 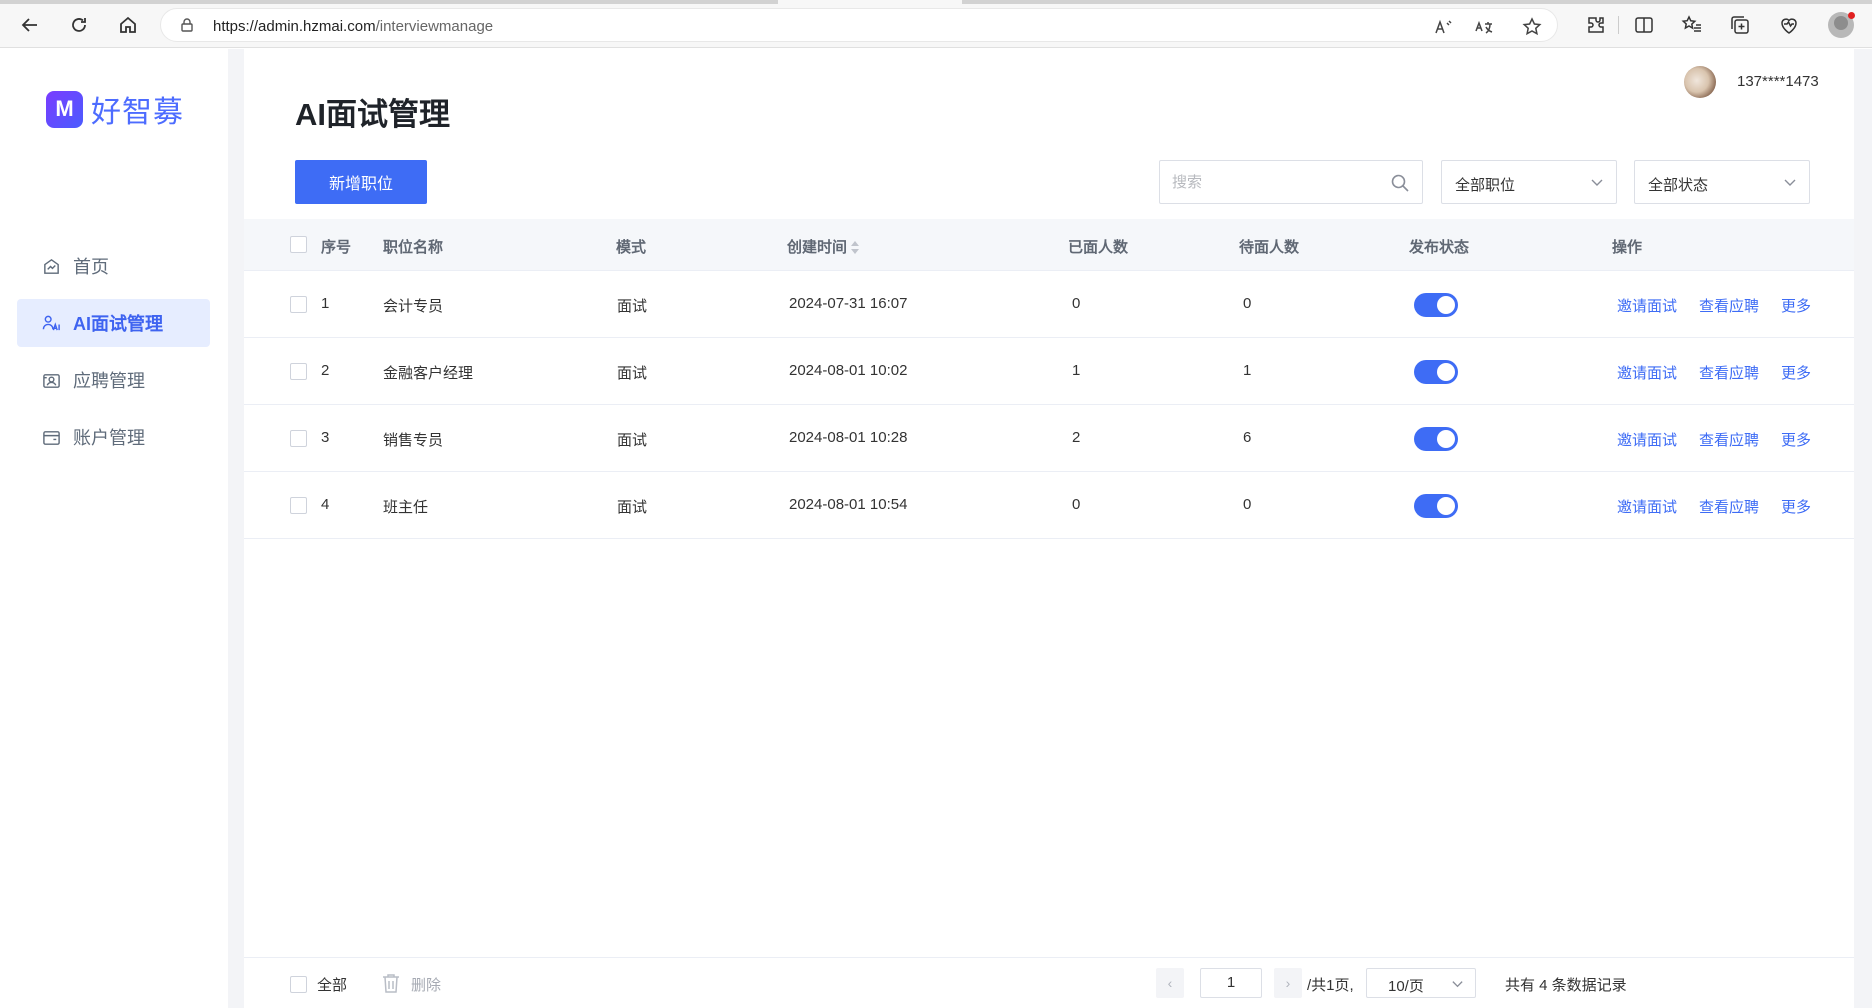 I want to click on page-size-value: 10/页, so click(x=1406, y=986).